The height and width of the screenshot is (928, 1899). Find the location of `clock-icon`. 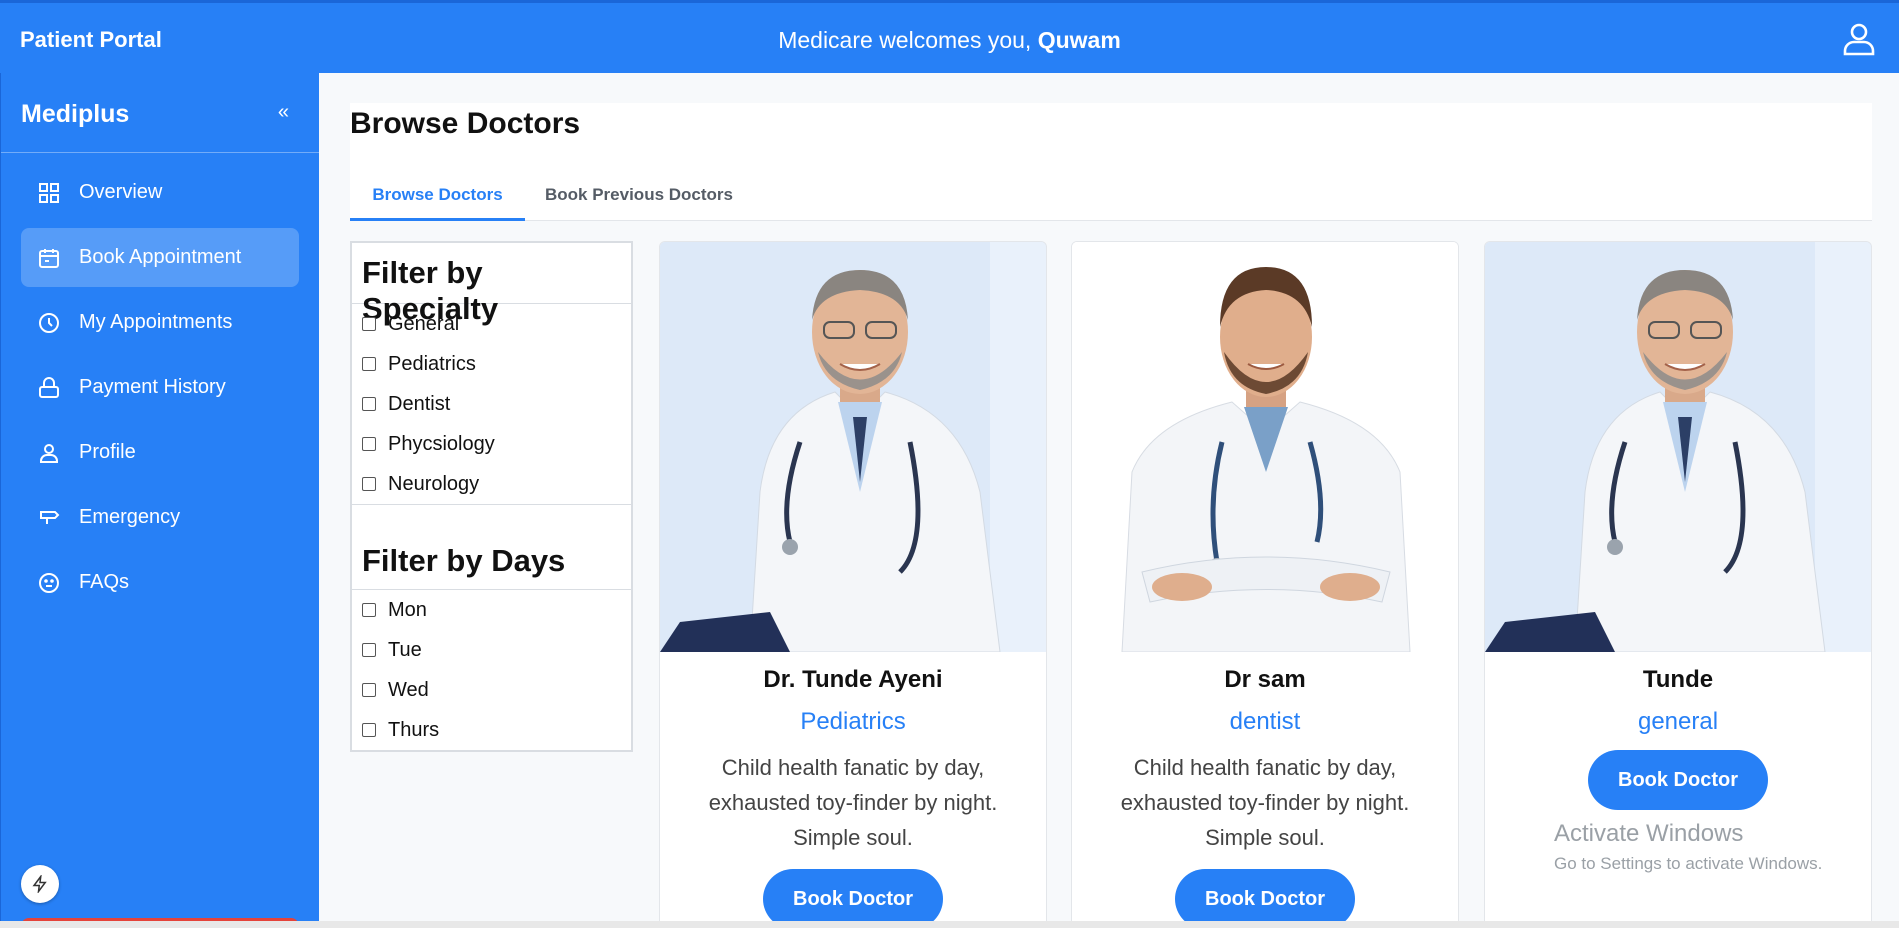

clock-icon is located at coordinates (49, 322).